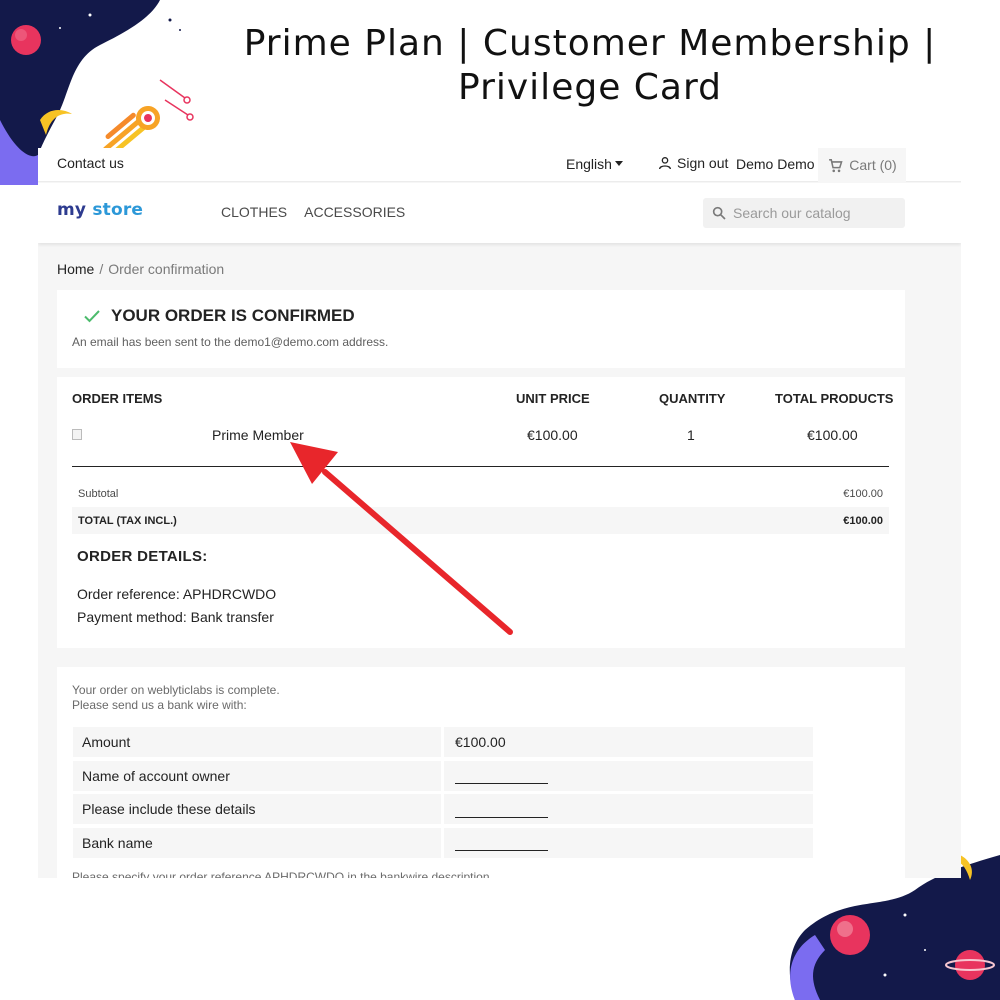 This screenshot has width=1000, height=1000. Describe the element at coordinates (77, 434) in the screenshot. I see `product-image` at that location.